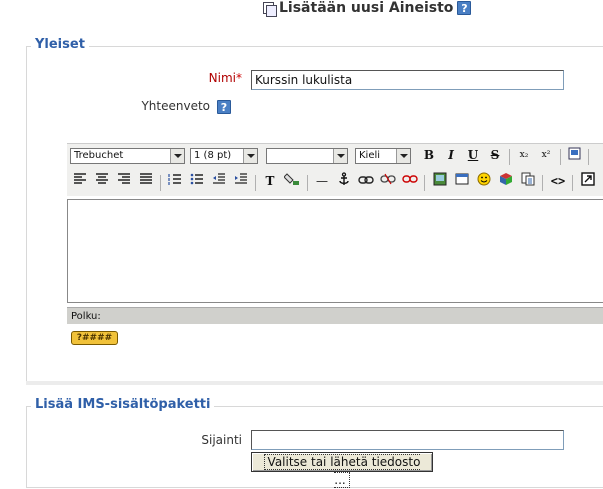 The width and height of the screenshot is (603, 489). I want to click on location-input, so click(407, 440).